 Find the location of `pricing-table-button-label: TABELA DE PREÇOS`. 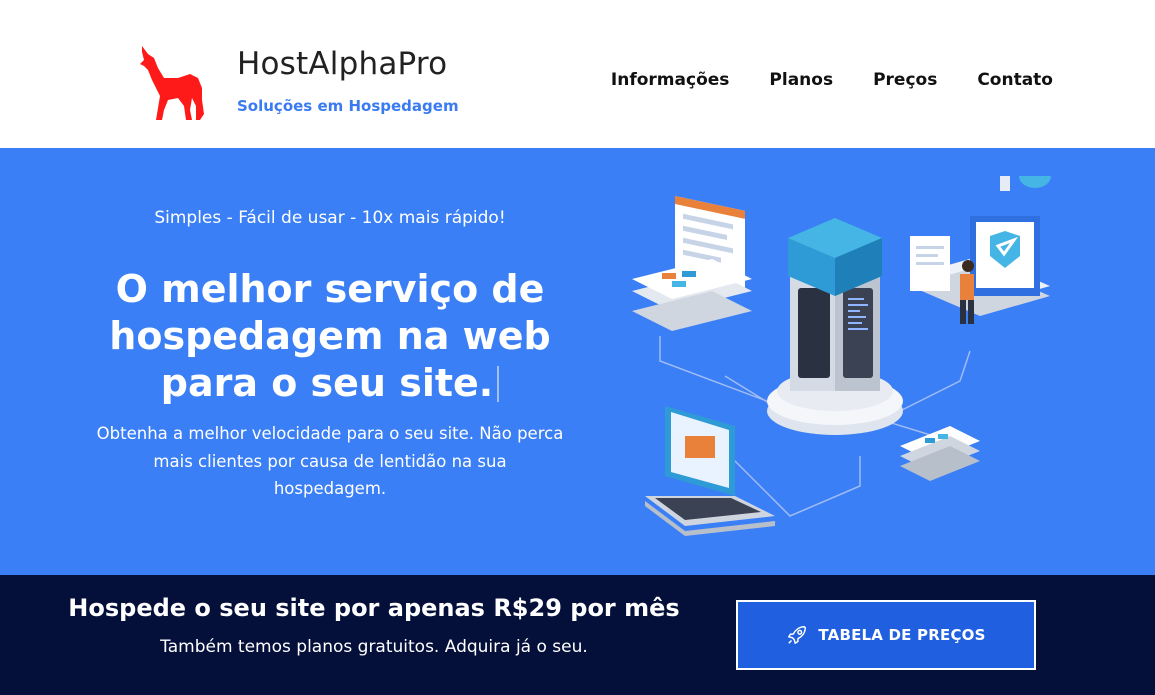

pricing-table-button-label: TABELA DE PREÇOS is located at coordinates (902, 635).